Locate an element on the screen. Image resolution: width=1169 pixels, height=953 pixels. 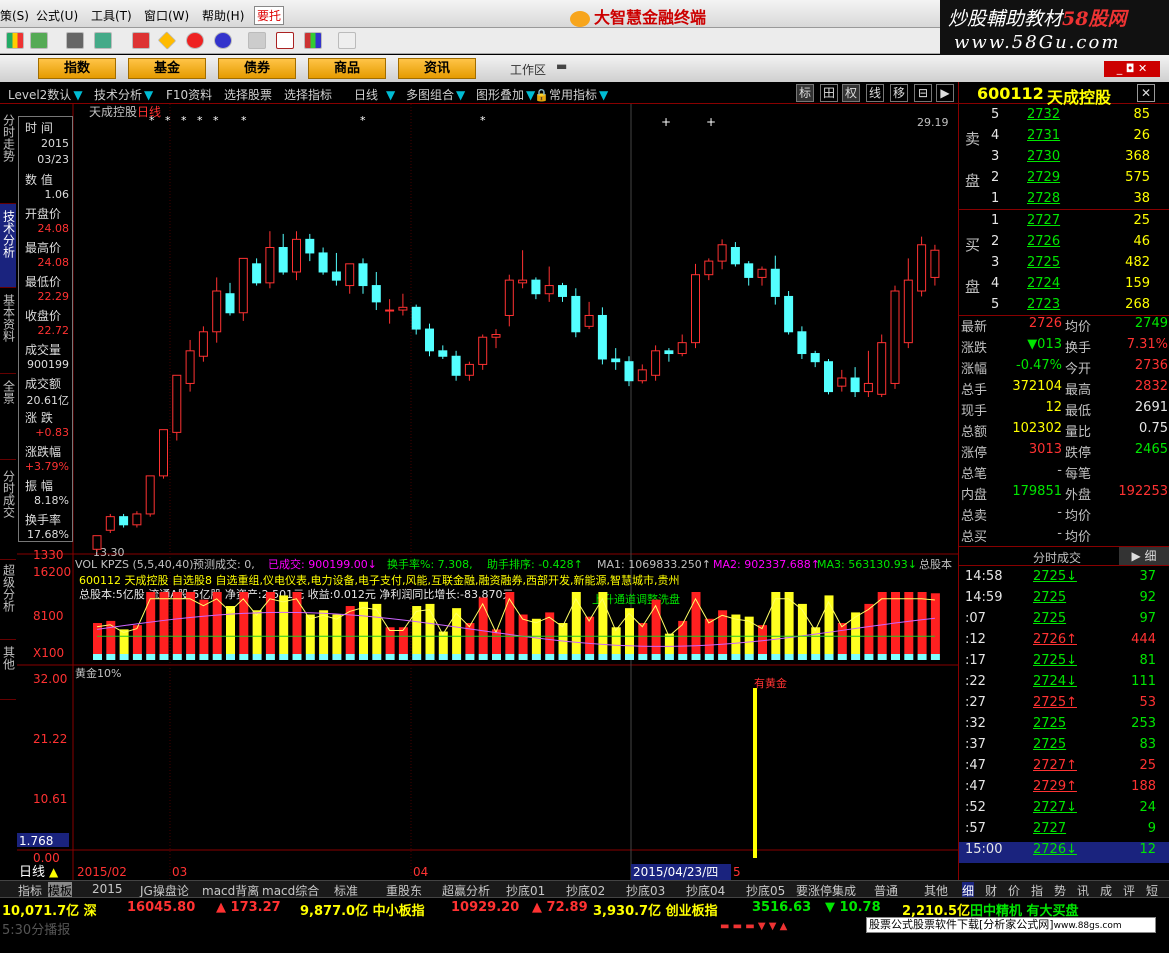
quote-stat-row: 涨跌 ▼013 换手 7.31% is located at coordinates (1064, 347).